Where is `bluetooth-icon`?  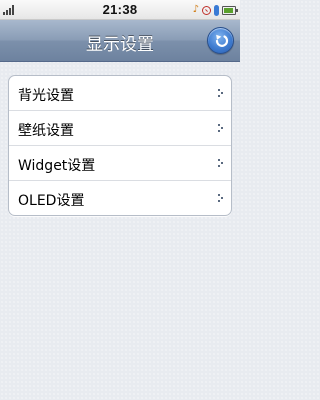
bluetooth-icon is located at coordinates (216, 10).